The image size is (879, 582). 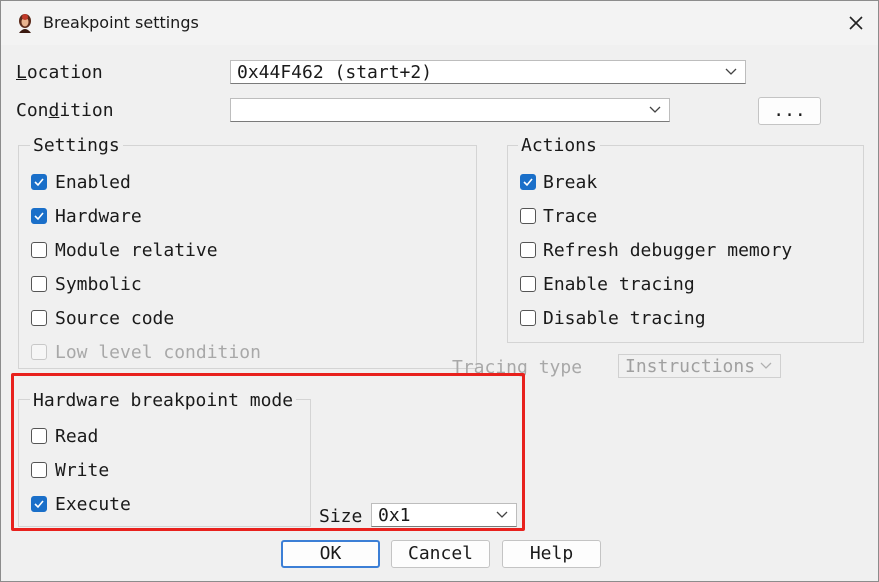 I want to click on settings-group-title: Settings, so click(x=76, y=145).